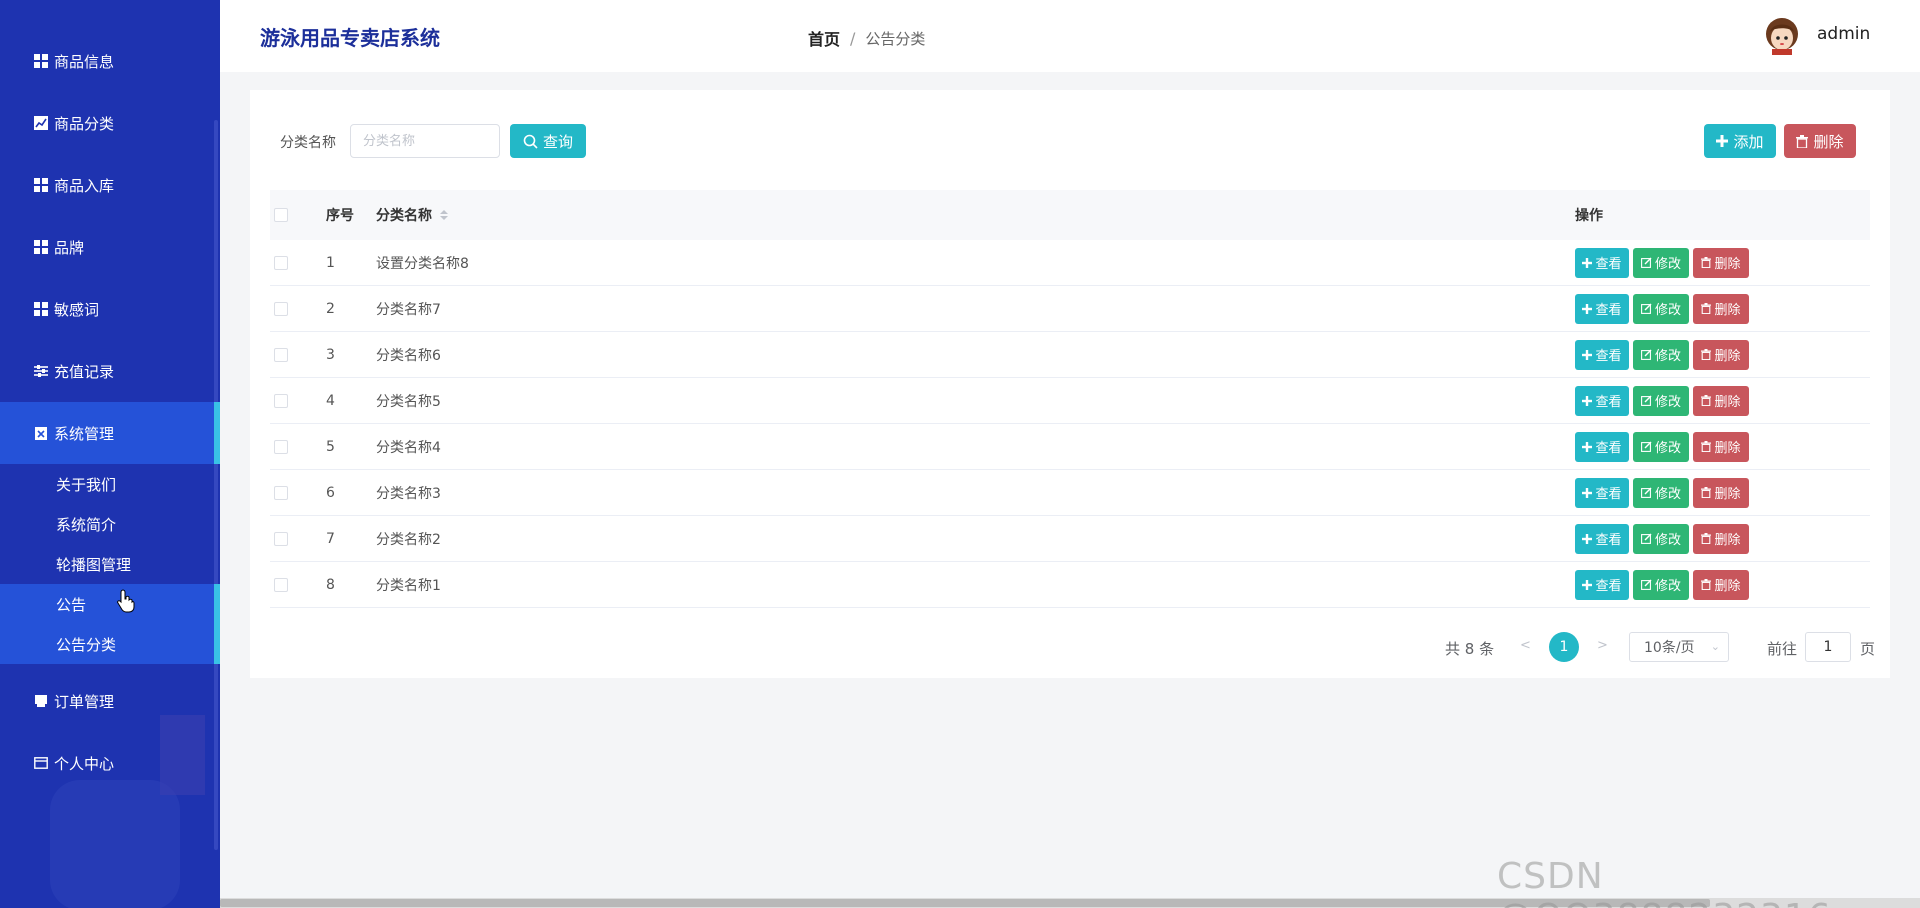  I want to click on sidebar-item-label: 商品信息, so click(84, 61).